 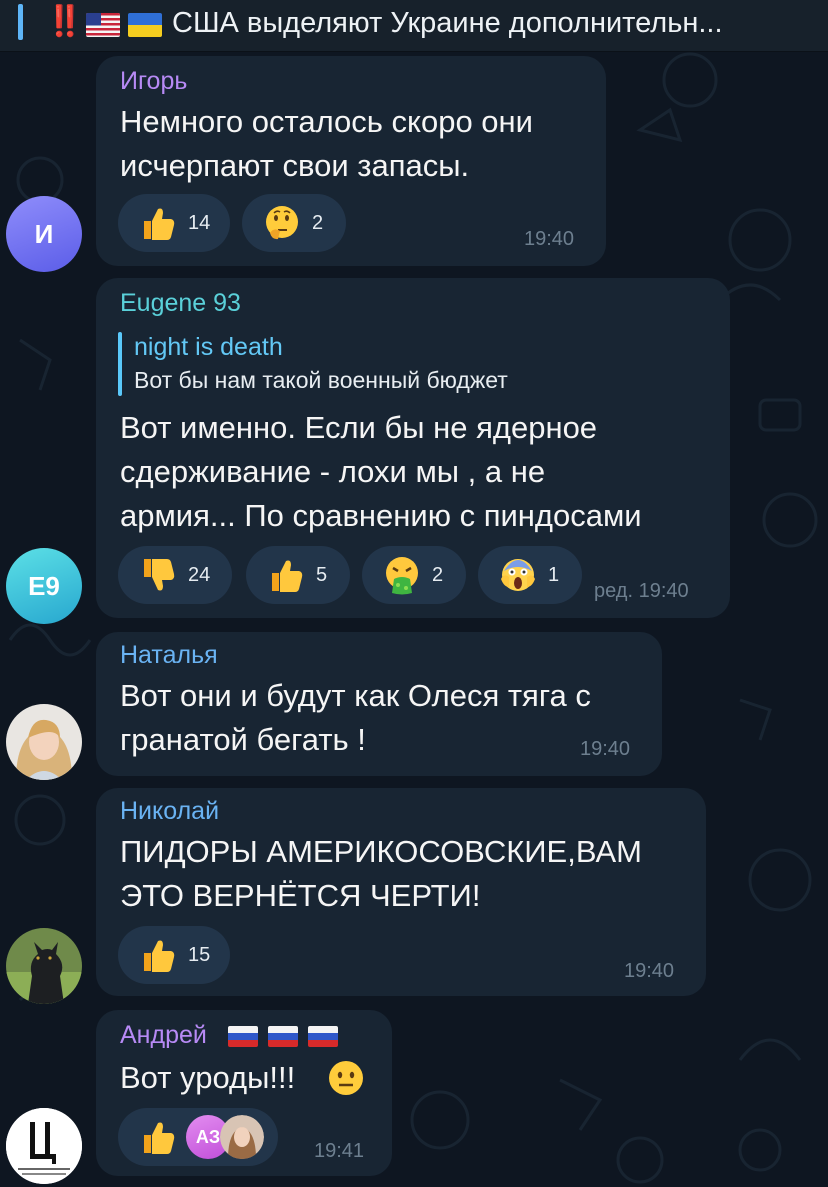 I want to click on message-text-line: Немного осталось скоро они, so click(x=326, y=121).